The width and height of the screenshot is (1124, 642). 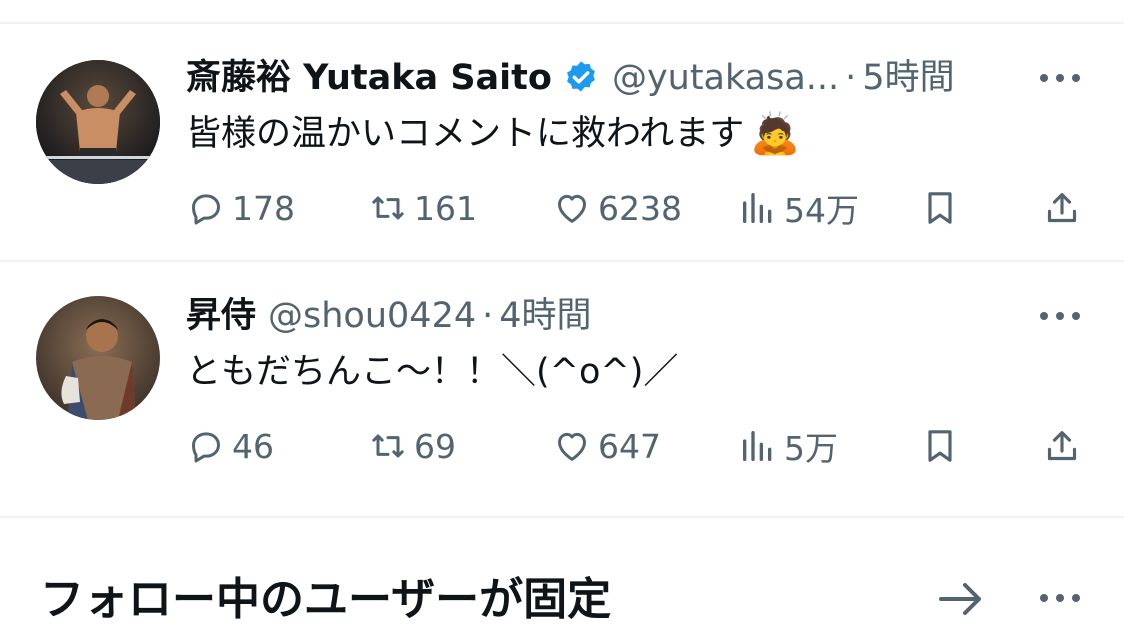 I want to click on tweet-actions: 46 69 647 5万, so click(x=636, y=446).